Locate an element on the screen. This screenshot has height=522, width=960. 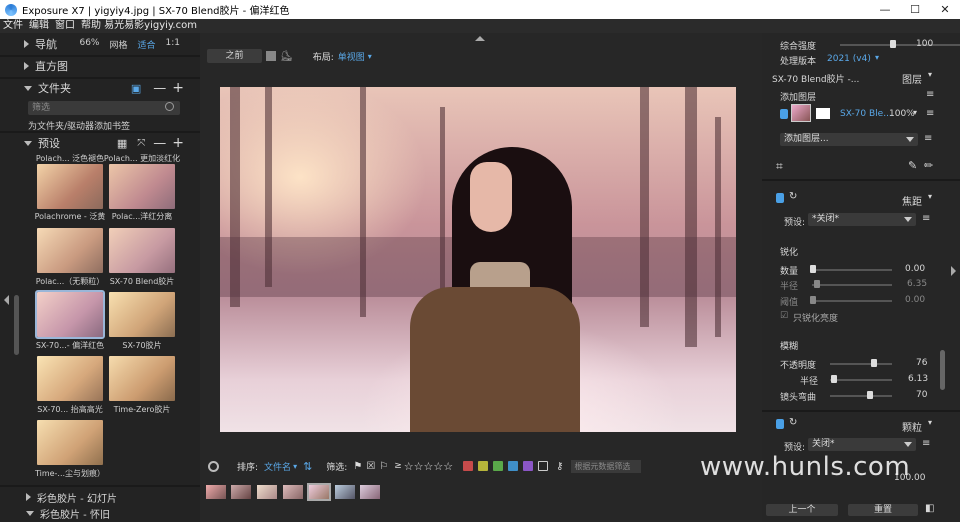
collapse-right-panel-icon is located at coordinates (953, 271).